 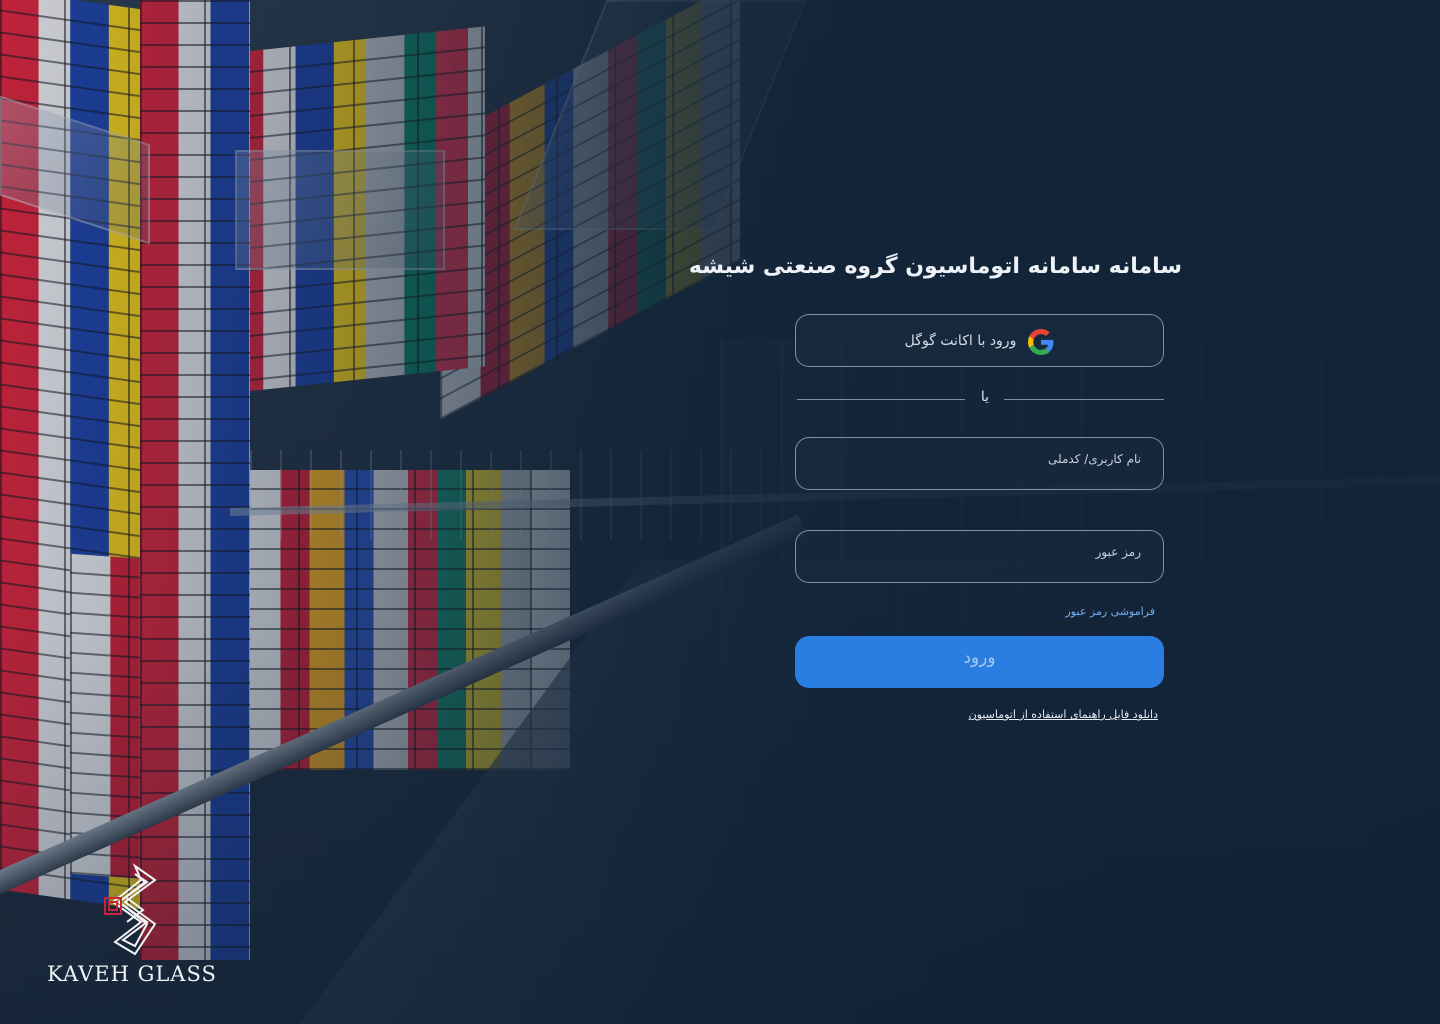 What do you see at coordinates (1084, 399) in the screenshot?
I see `divider-line-right` at bounding box center [1084, 399].